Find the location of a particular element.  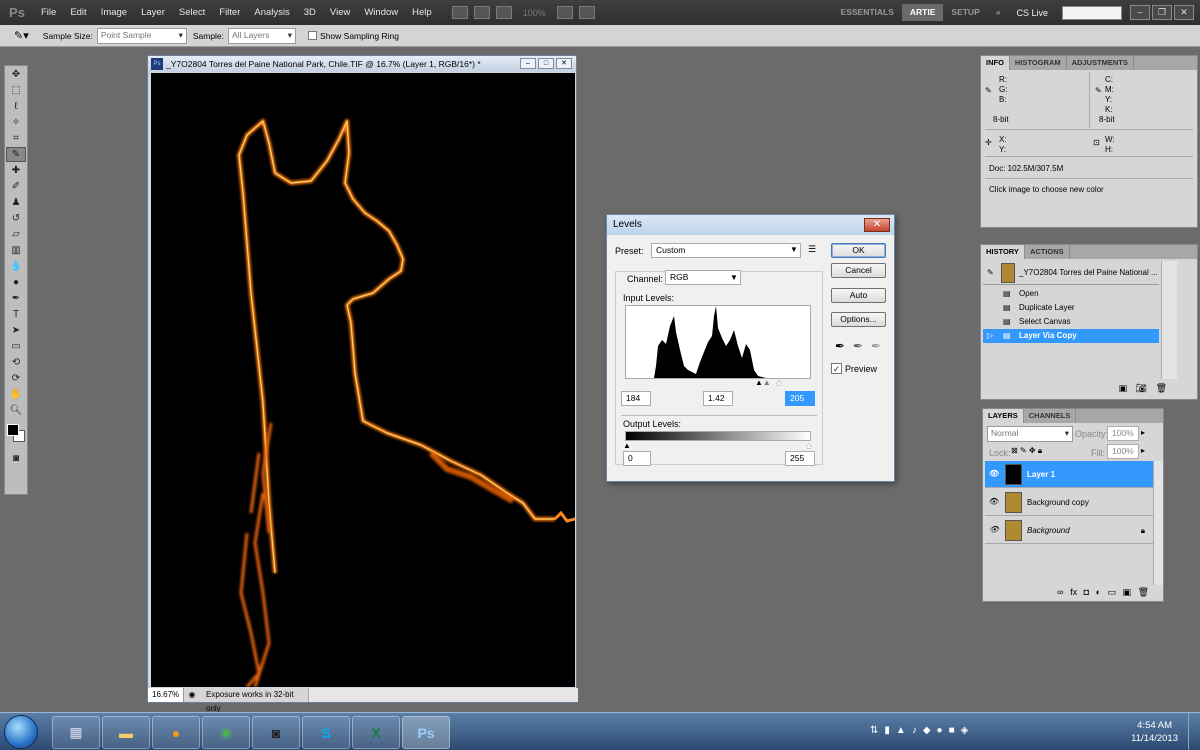

history-brush-icon: ↺ is located at coordinates (16, 218).